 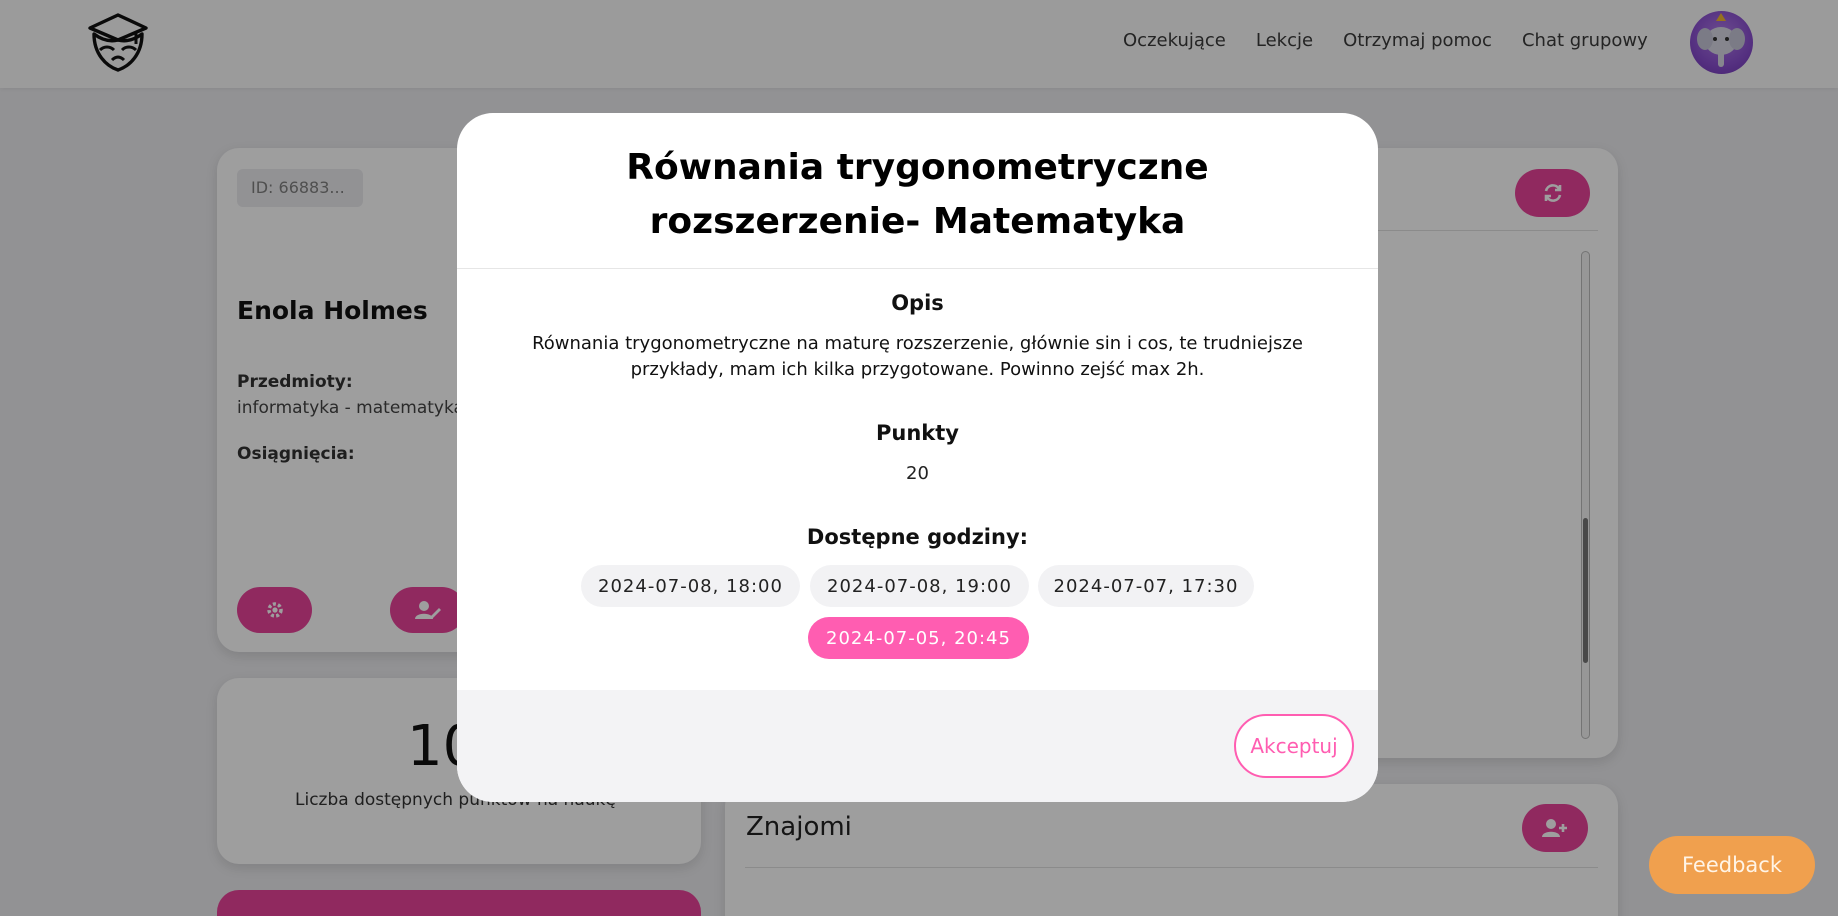 What do you see at coordinates (917, 537) in the screenshot?
I see `available-hours-heading: Dostępne godziny:` at bounding box center [917, 537].